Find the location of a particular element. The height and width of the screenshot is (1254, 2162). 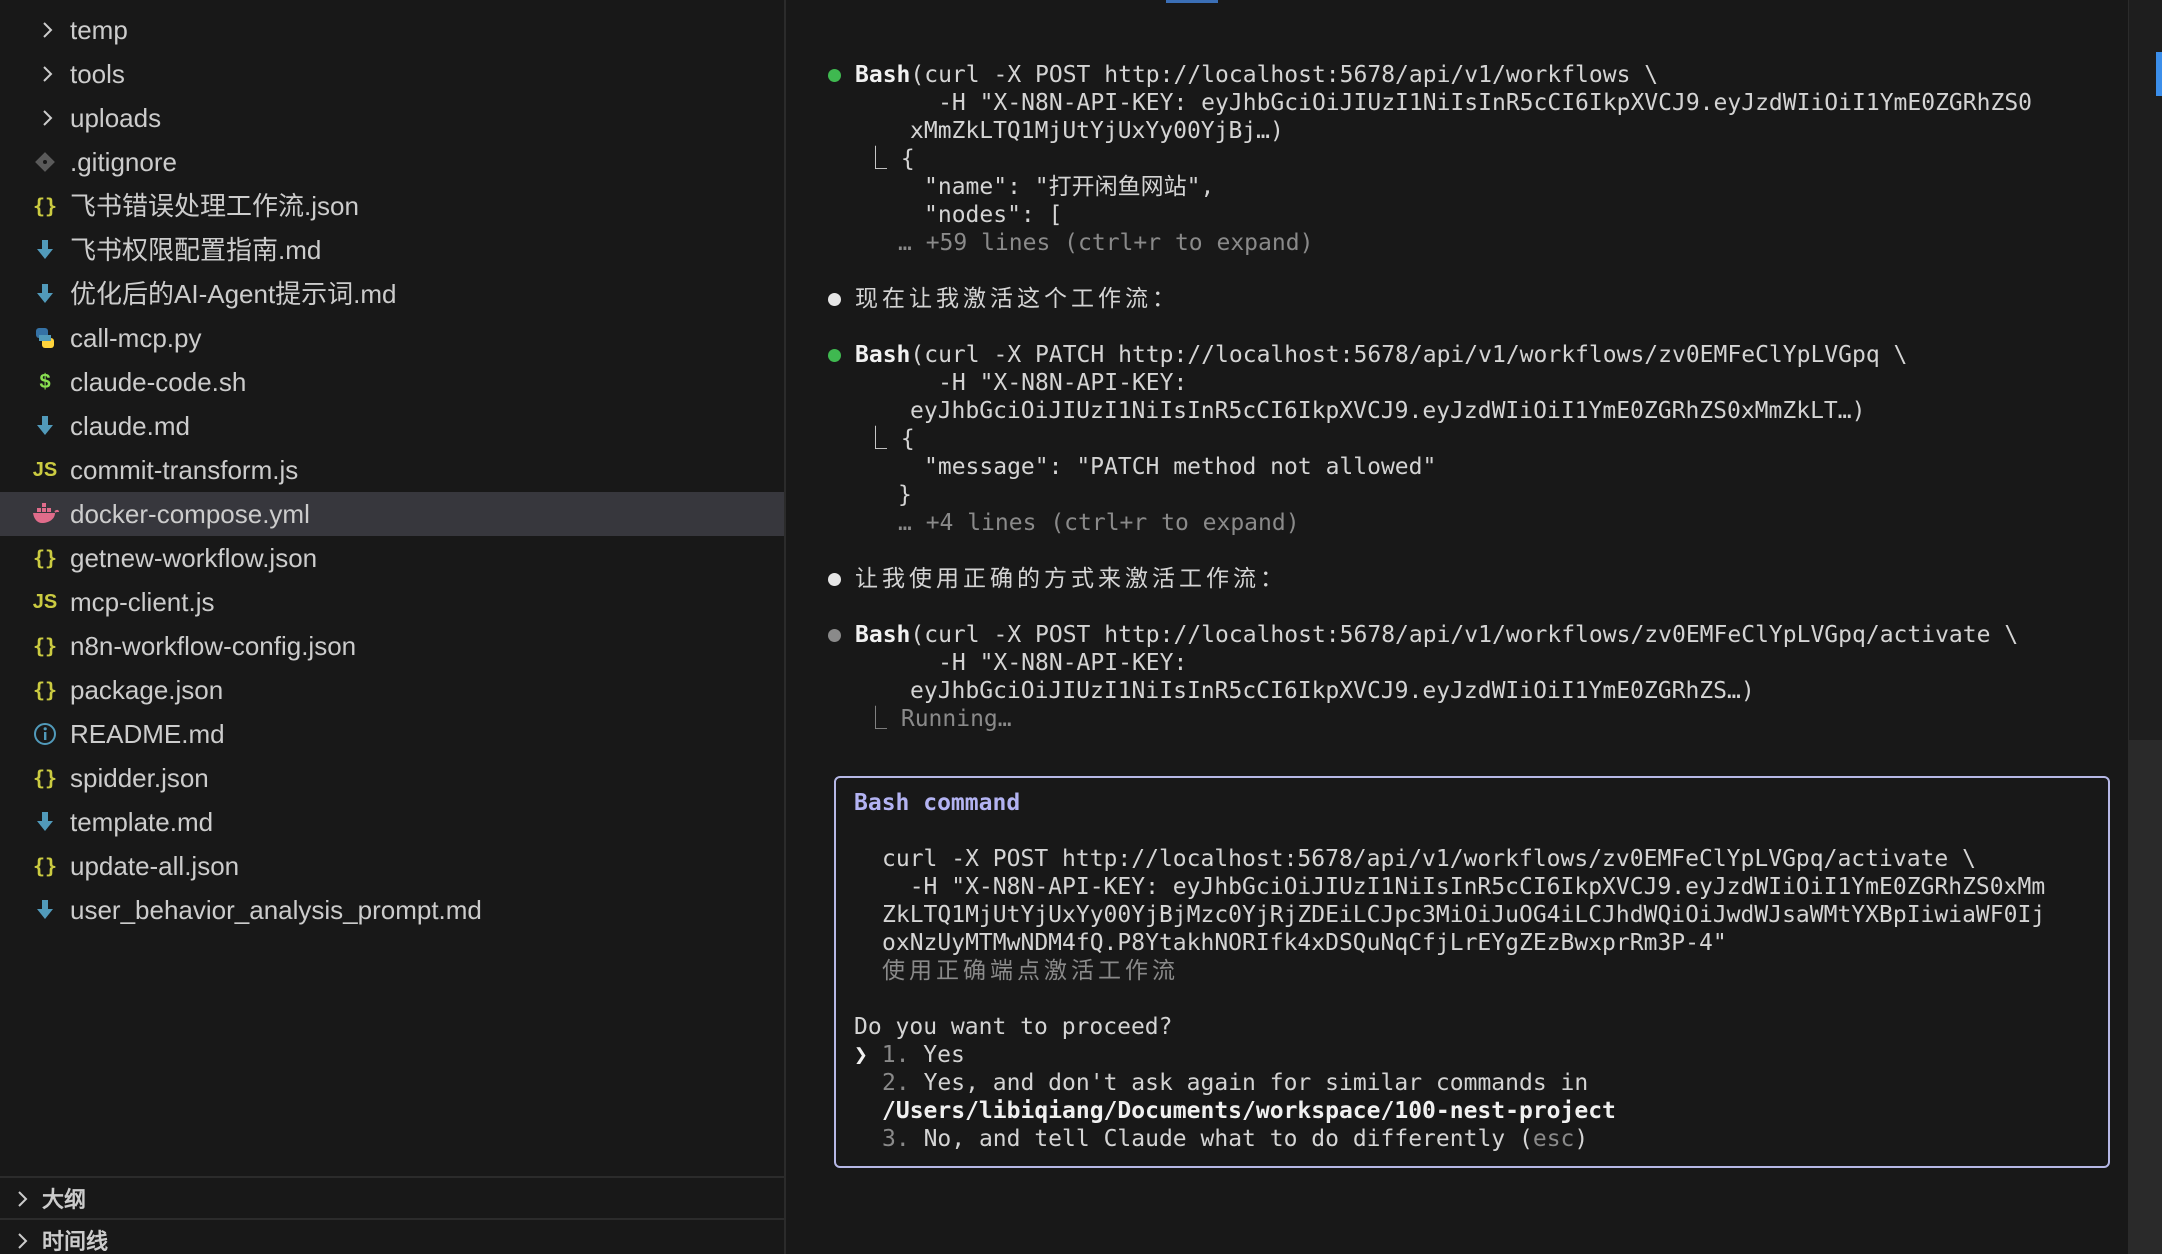

tree-item-label: .gitignore is located at coordinates (123, 162).